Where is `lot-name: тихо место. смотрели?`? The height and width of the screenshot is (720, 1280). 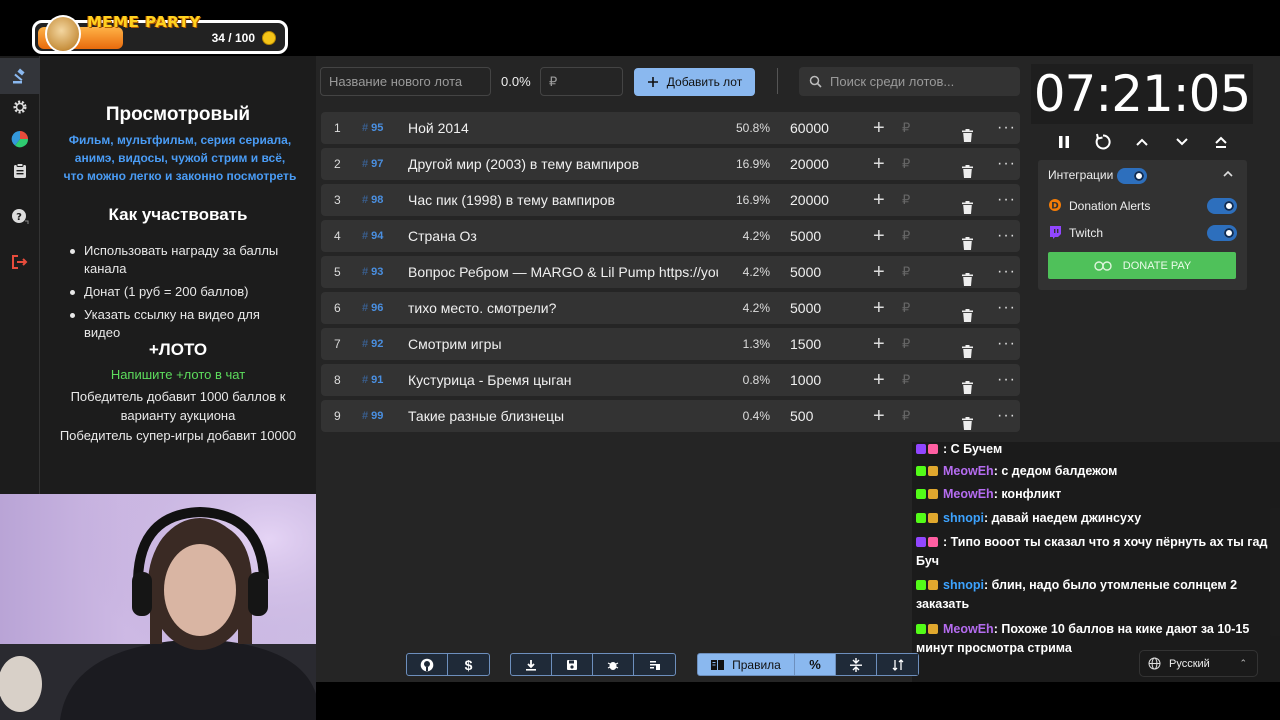 lot-name: тихо место. смотрели? is located at coordinates (563, 308).